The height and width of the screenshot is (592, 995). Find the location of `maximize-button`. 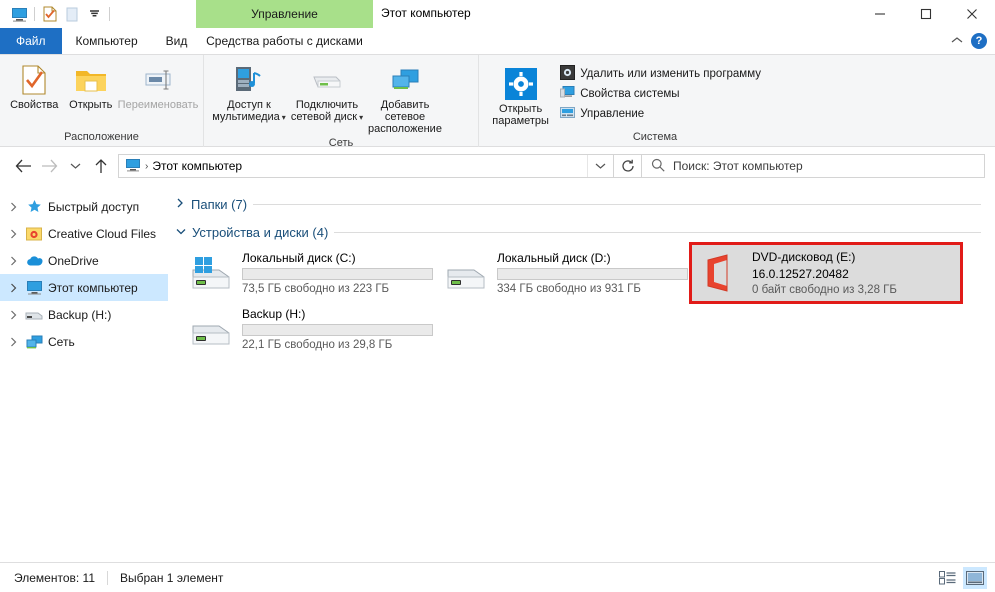

maximize-button is located at coordinates (926, 14).